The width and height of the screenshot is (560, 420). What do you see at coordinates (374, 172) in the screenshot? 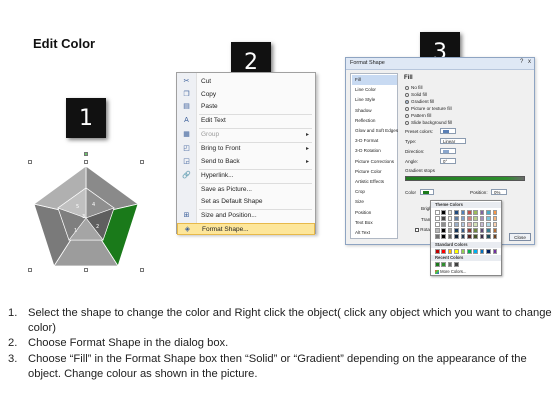
I see `nav-item-picture-color: Picture Color` at bounding box center [374, 172].